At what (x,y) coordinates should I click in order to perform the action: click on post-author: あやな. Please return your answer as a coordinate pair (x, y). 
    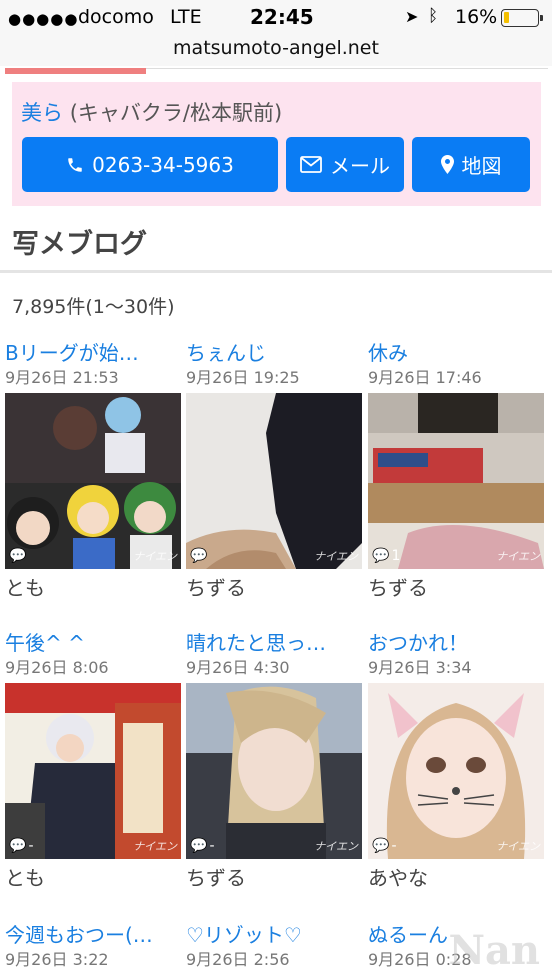
    Looking at the image, I should click on (456, 878).